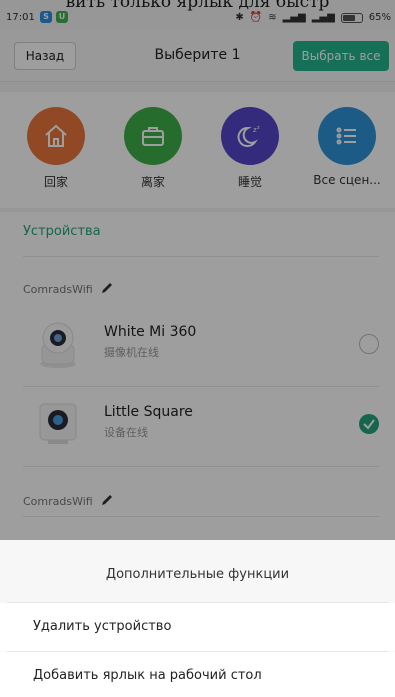  I want to click on delete-device-item: Удалить устройство, so click(197, 627).